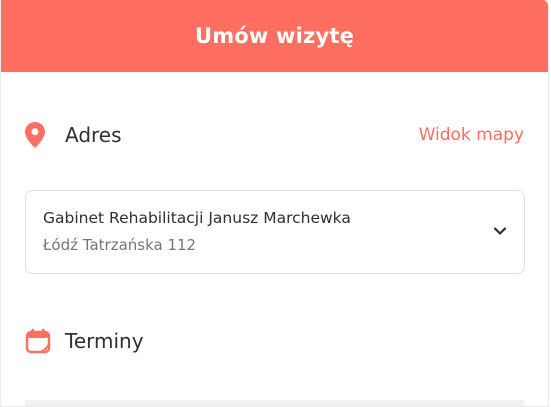 This screenshot has height=407, width=551. I want to click on terms-section-header: Terminy, so click(274, 341).